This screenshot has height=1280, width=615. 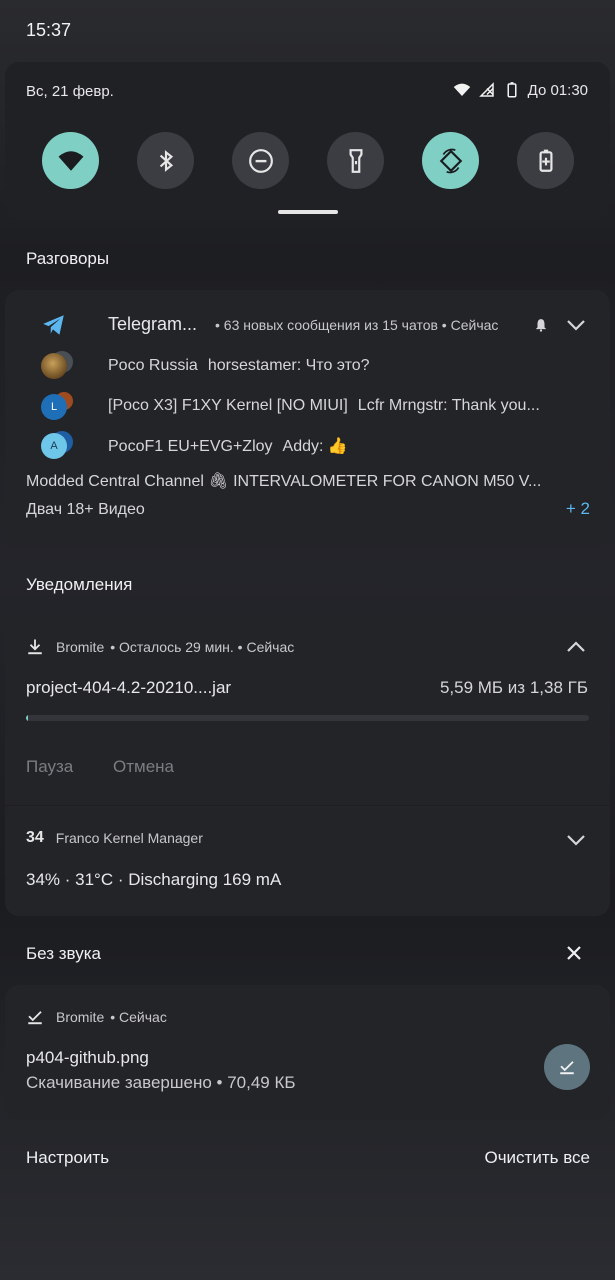 What do you see at coordinates (54, 407) in the screenshot?
I see `avatar: L` at bounding box center [54, 407].